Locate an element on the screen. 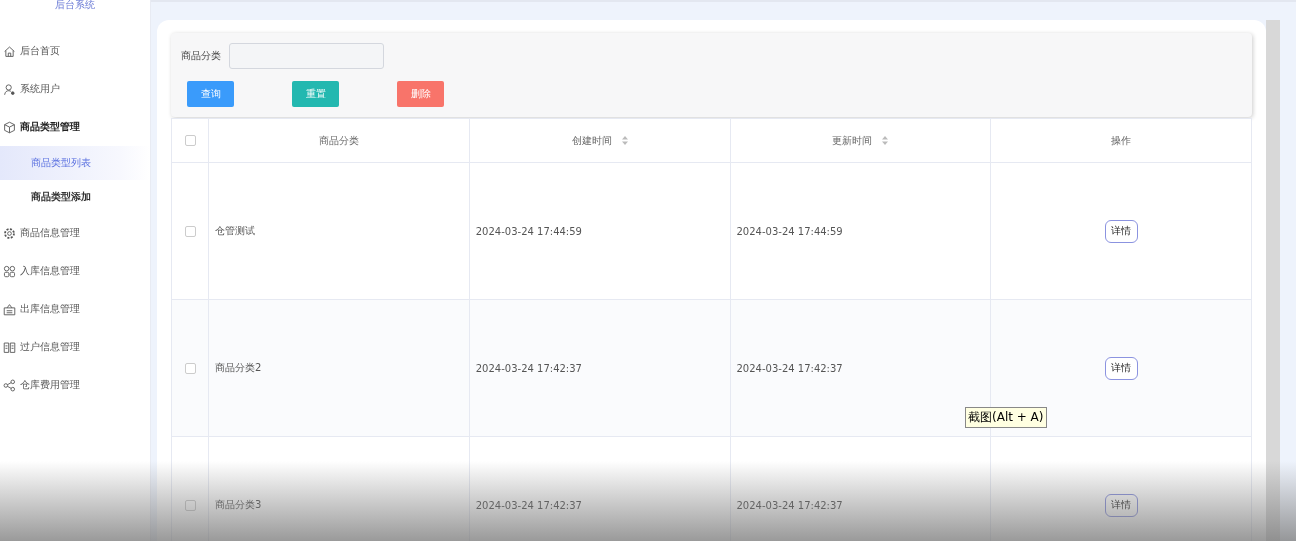 The height and width of the screenshot is (541, 1296). menu-item: 系统用户 is located at coordinates (75, 89).